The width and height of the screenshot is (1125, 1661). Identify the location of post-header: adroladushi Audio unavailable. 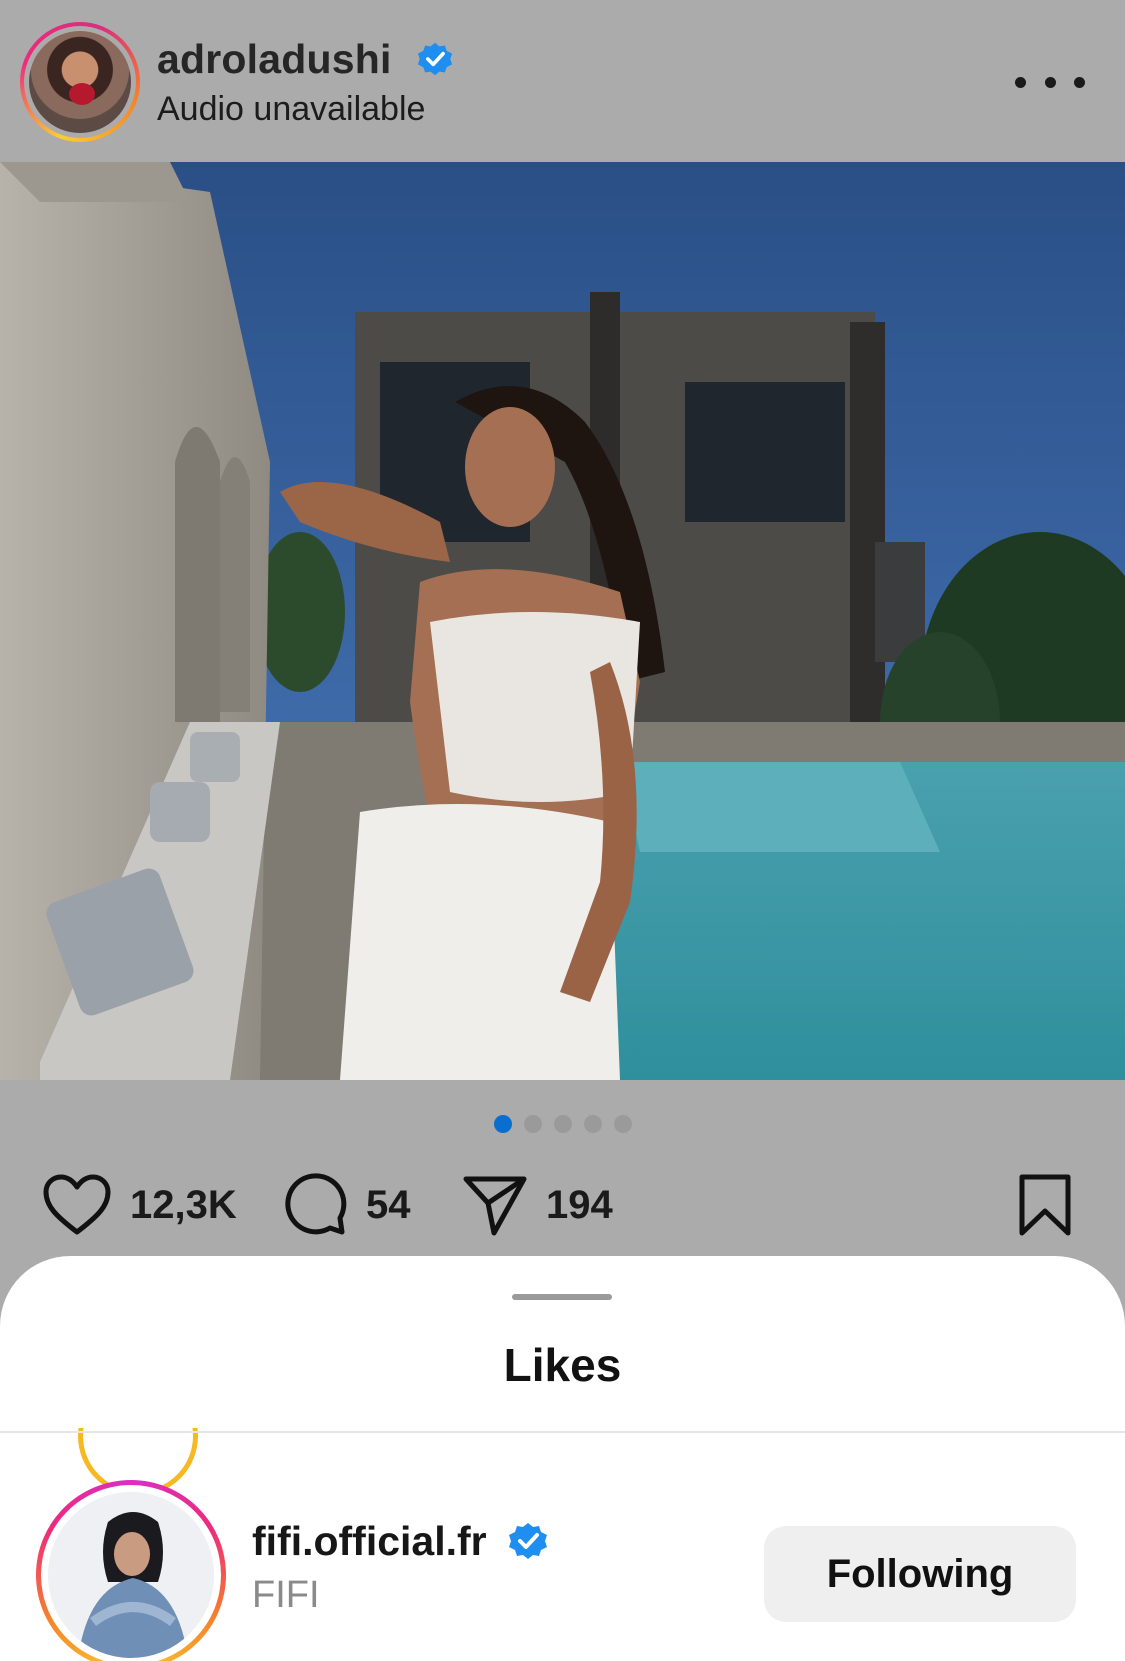
(562, 81).